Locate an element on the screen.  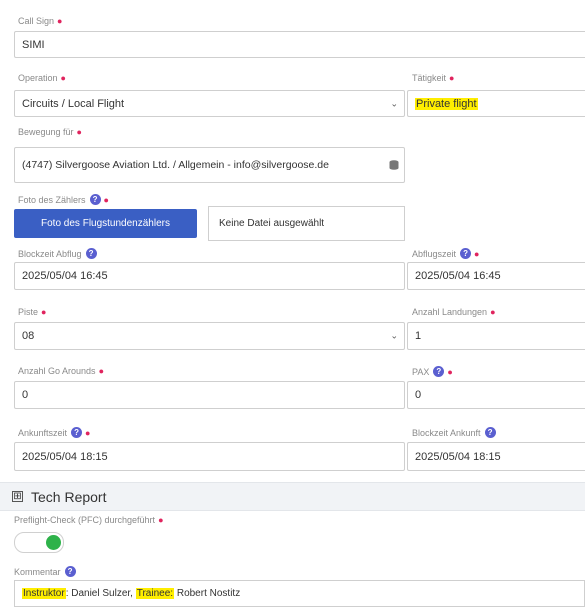
operation-label: Operation ● is located at coordinates (42, 78).